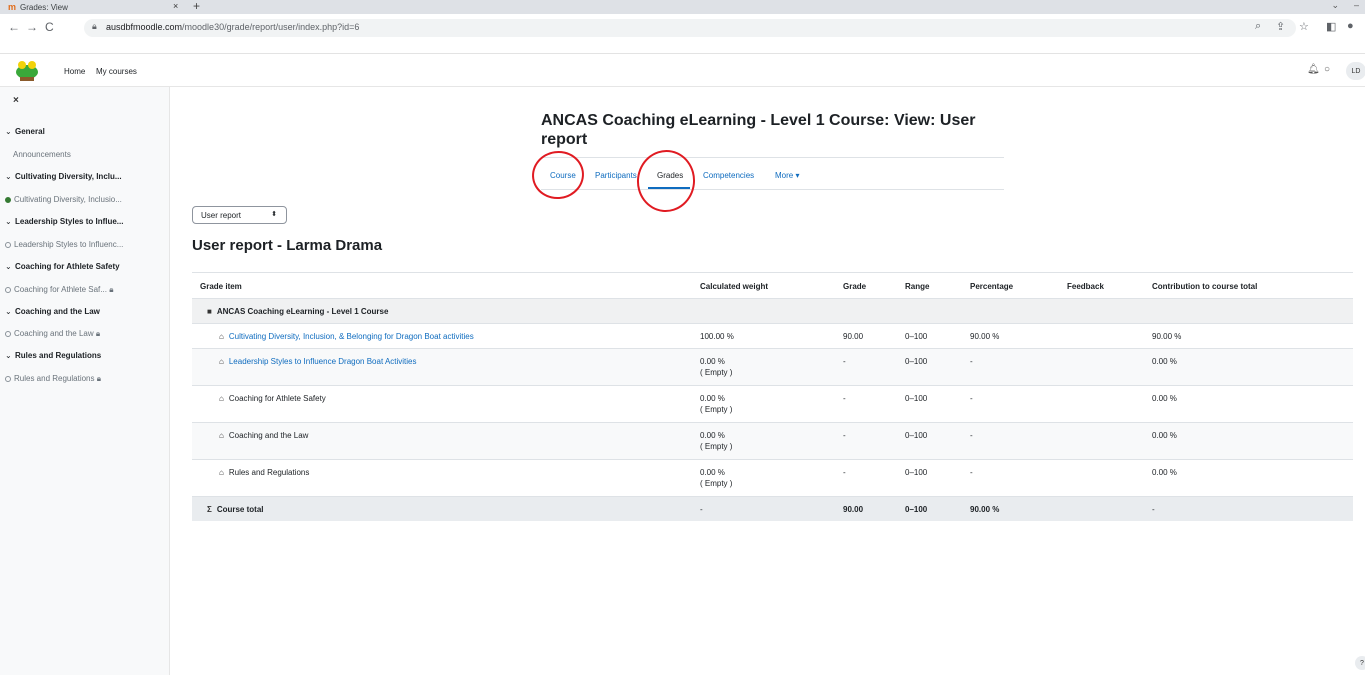 This screenshot has height=675, width=1365. Describe the element at coordinates (52, 311) in the screenshot. I see `drawer-section-law: ⌄ Coaching and the Law` at that location.